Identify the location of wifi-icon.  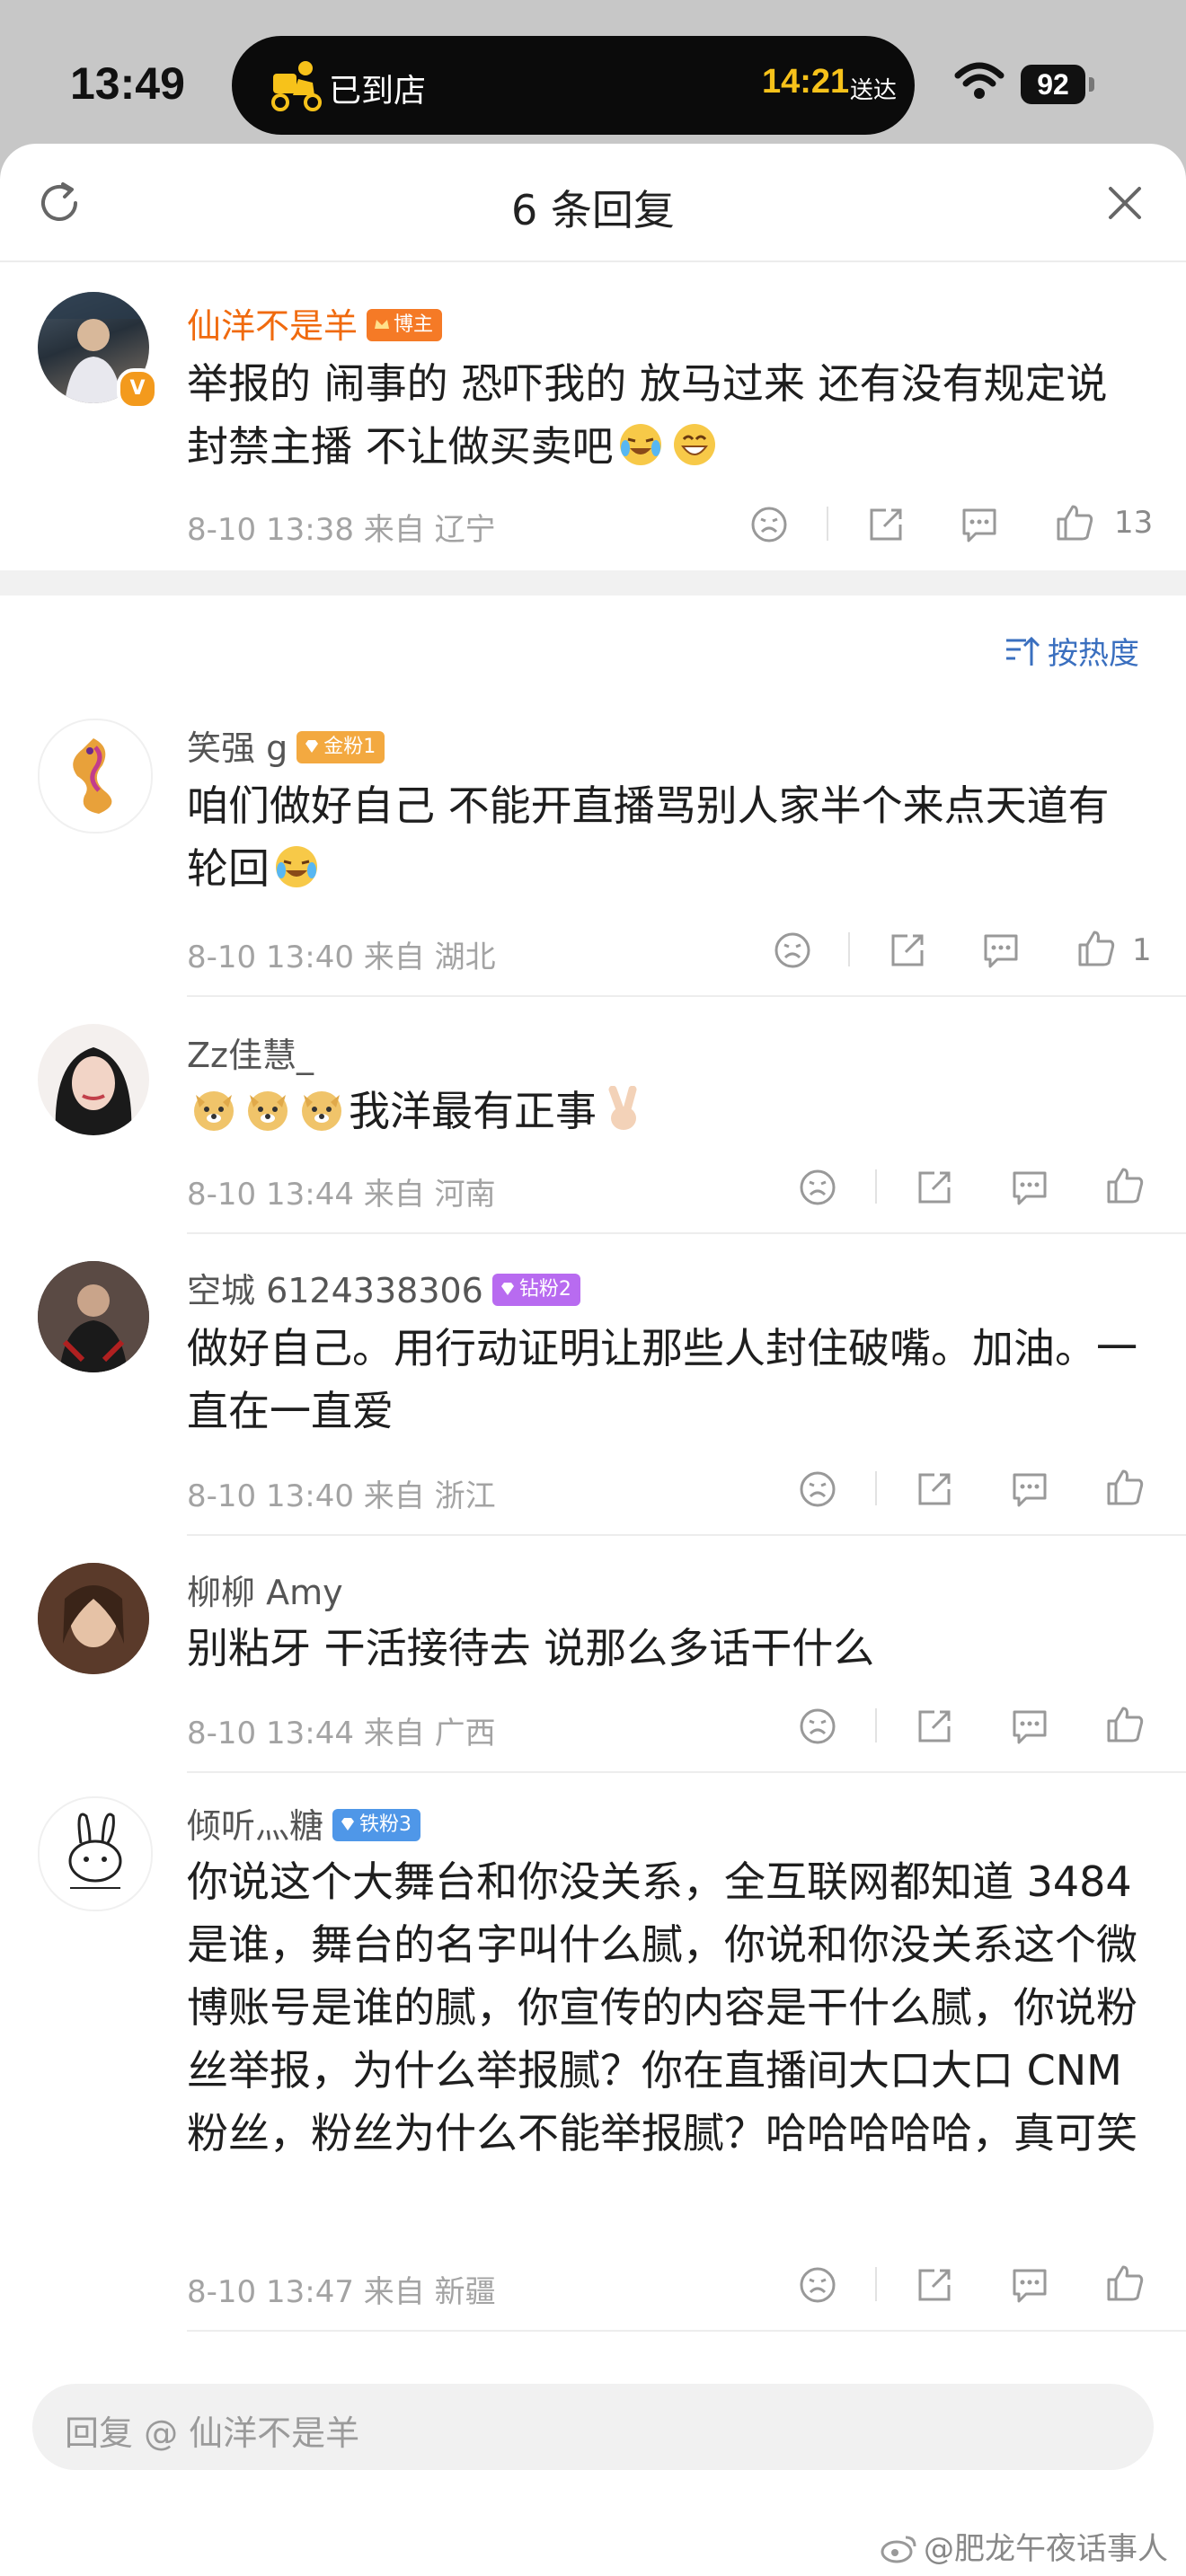
(980, 80).